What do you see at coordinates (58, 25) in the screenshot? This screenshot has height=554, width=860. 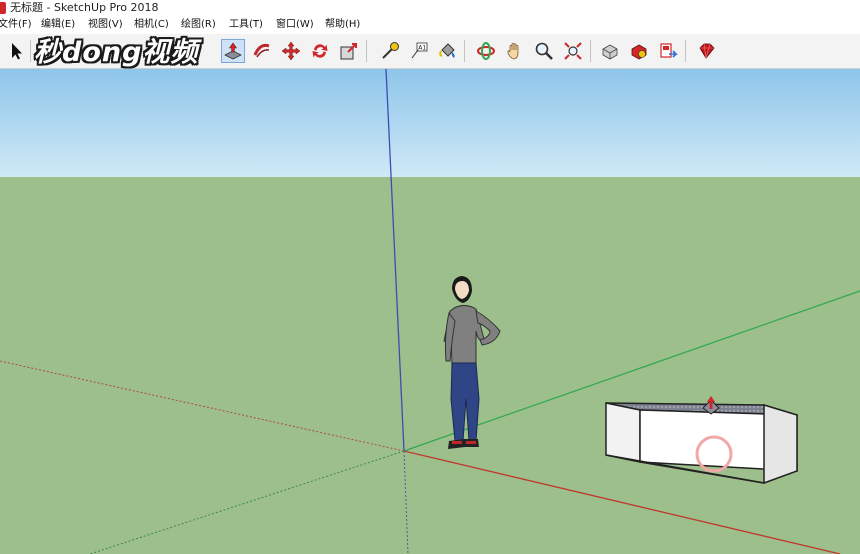 I see `menu-edit: 编辑(E)` at bounding box center [58, 25].